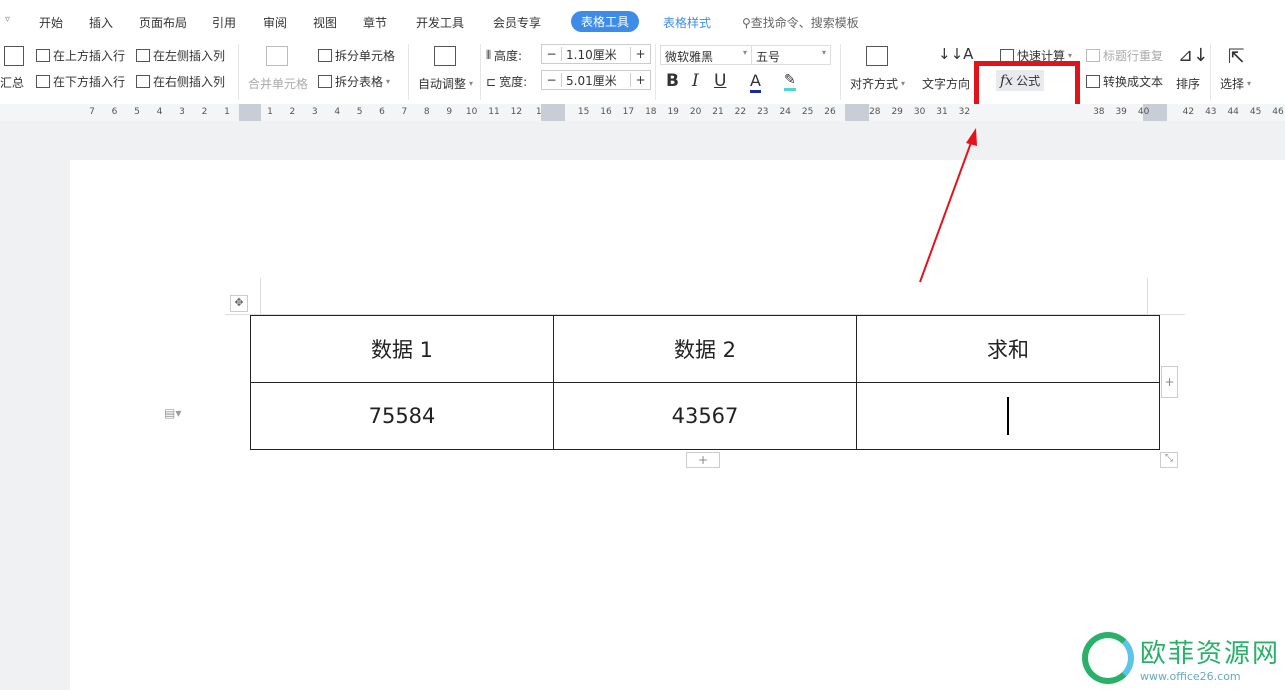 The width and height of the screenshot is (1285, 690). Describe the element at coordinates (1181, 658) in the screenshot. I see `watermark: 欧菲资源网 www.office26.com` at that location.